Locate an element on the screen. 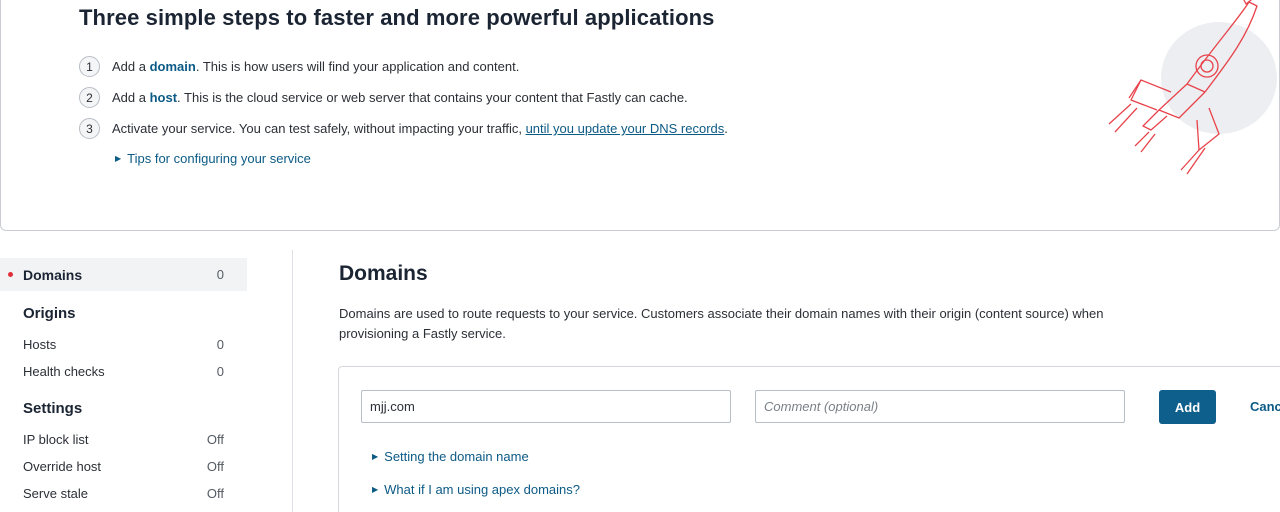 The width and height of the screenshot is (1280, 512). sidebar-item-label: IP block list is located at coordinates (56, 439).